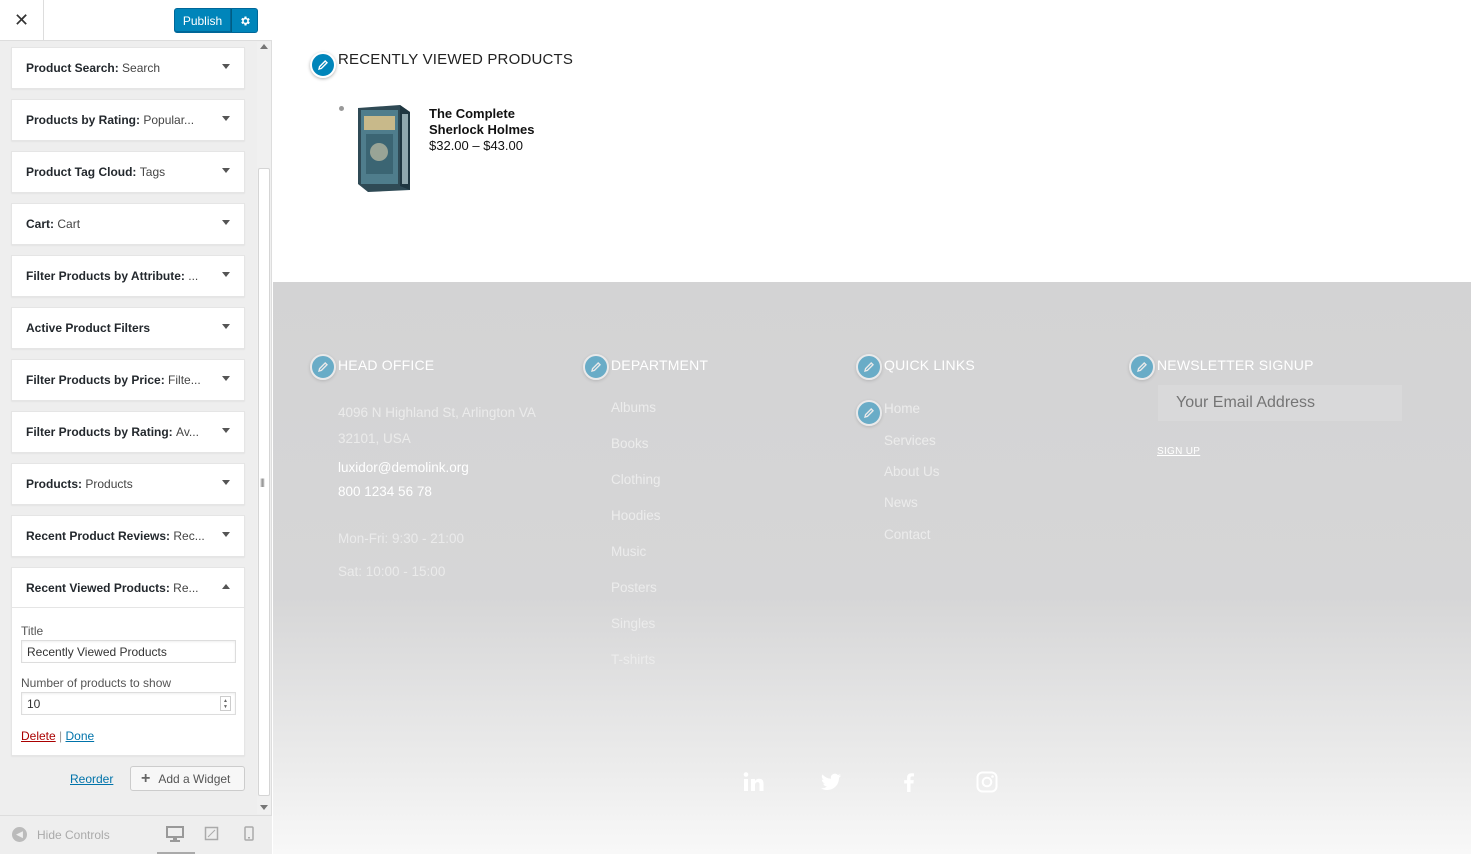 This screenshot has height=854, width=1471. Describe the element at coordinates (98, 587) in the screenshot. I see `widget-name: Recent Viewed Products:` at that location.